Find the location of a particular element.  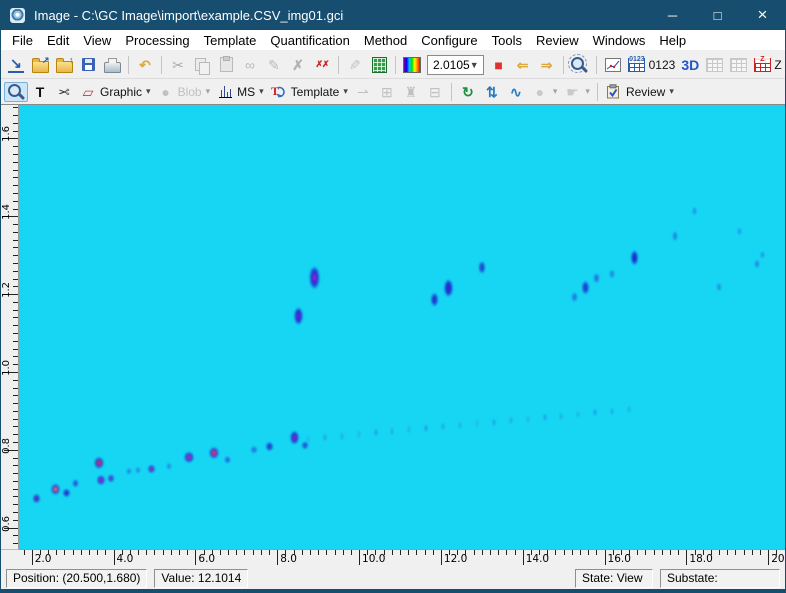

recompute-icon: ↻ is located at coordinates (468, 92).